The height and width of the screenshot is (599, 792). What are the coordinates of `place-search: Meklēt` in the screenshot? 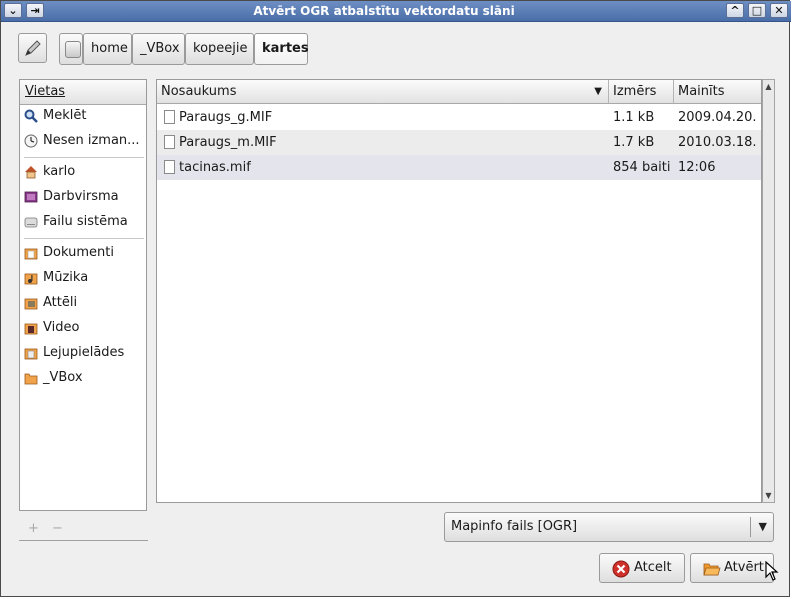 It's located at (83, 116).